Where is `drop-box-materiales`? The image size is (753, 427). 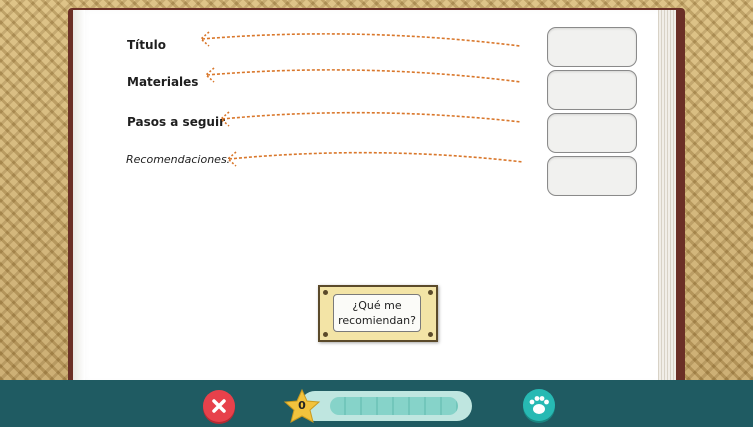 drop-box-materiales is located at coordinates (592, 90).